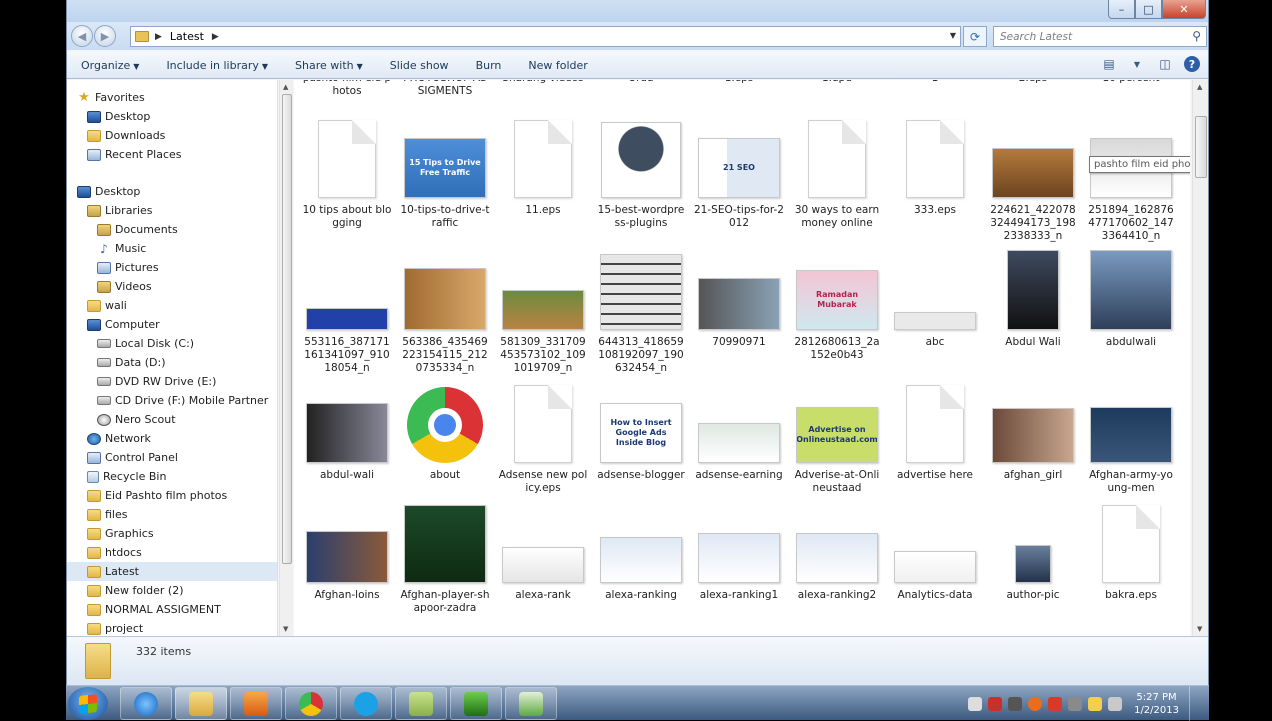  I want to click on file-item: 10 percent, so click(1131, 82).